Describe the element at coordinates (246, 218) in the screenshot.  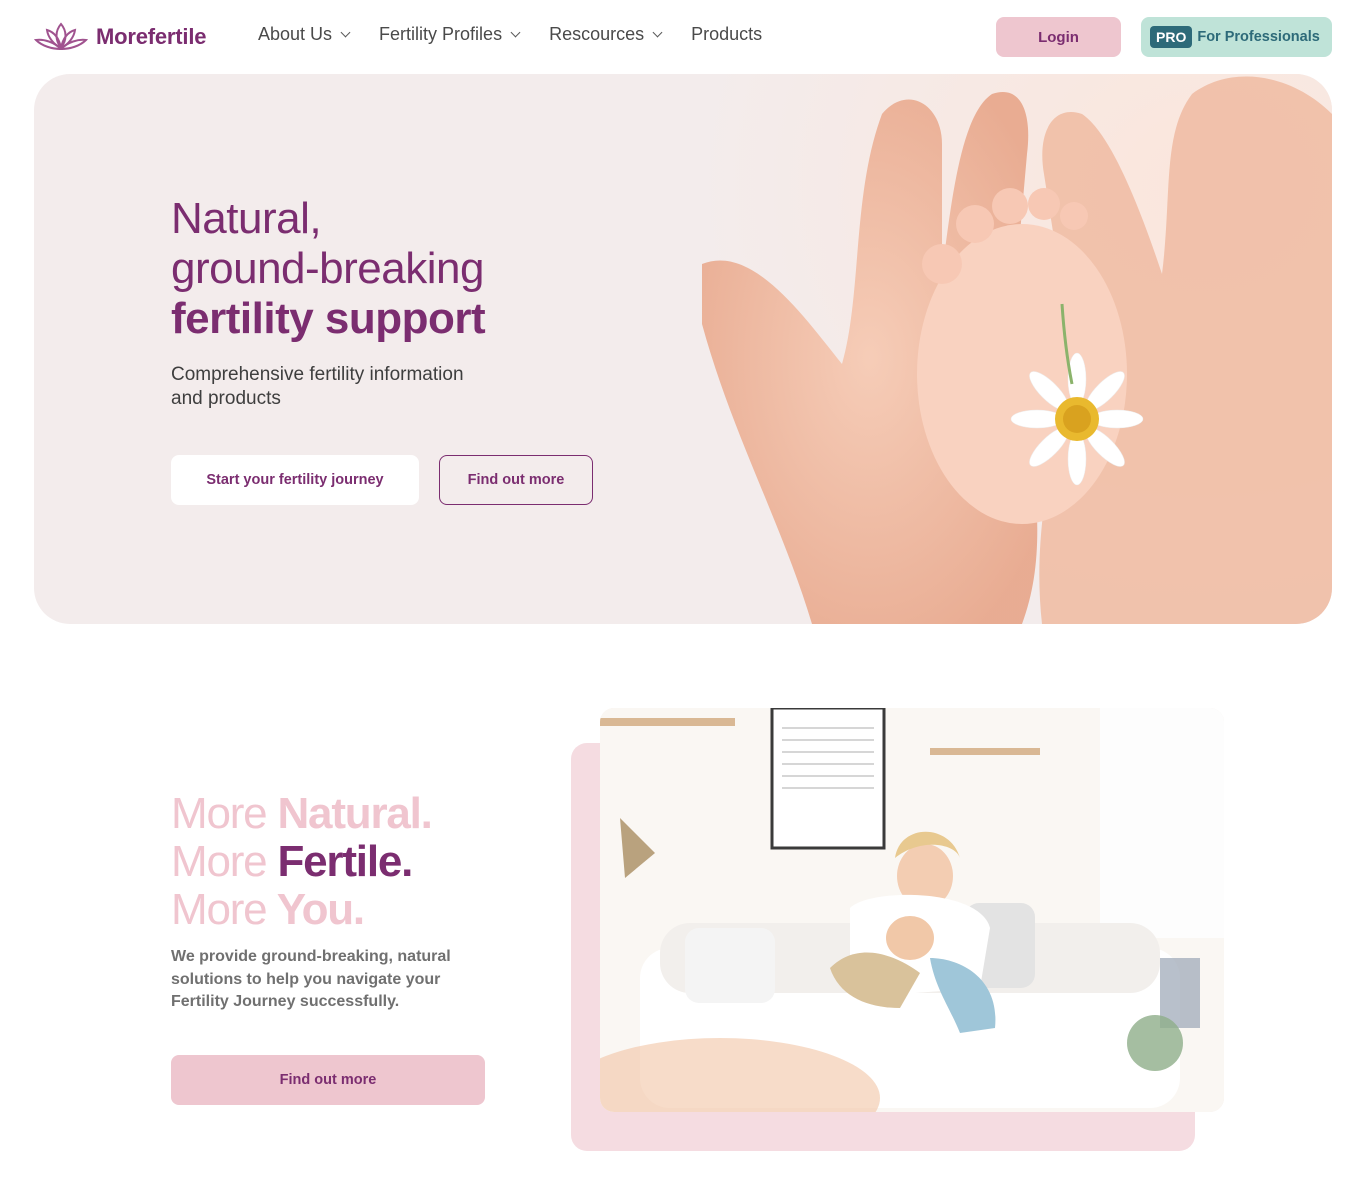
I see `hero-headline-line1: Natural,` at that location.